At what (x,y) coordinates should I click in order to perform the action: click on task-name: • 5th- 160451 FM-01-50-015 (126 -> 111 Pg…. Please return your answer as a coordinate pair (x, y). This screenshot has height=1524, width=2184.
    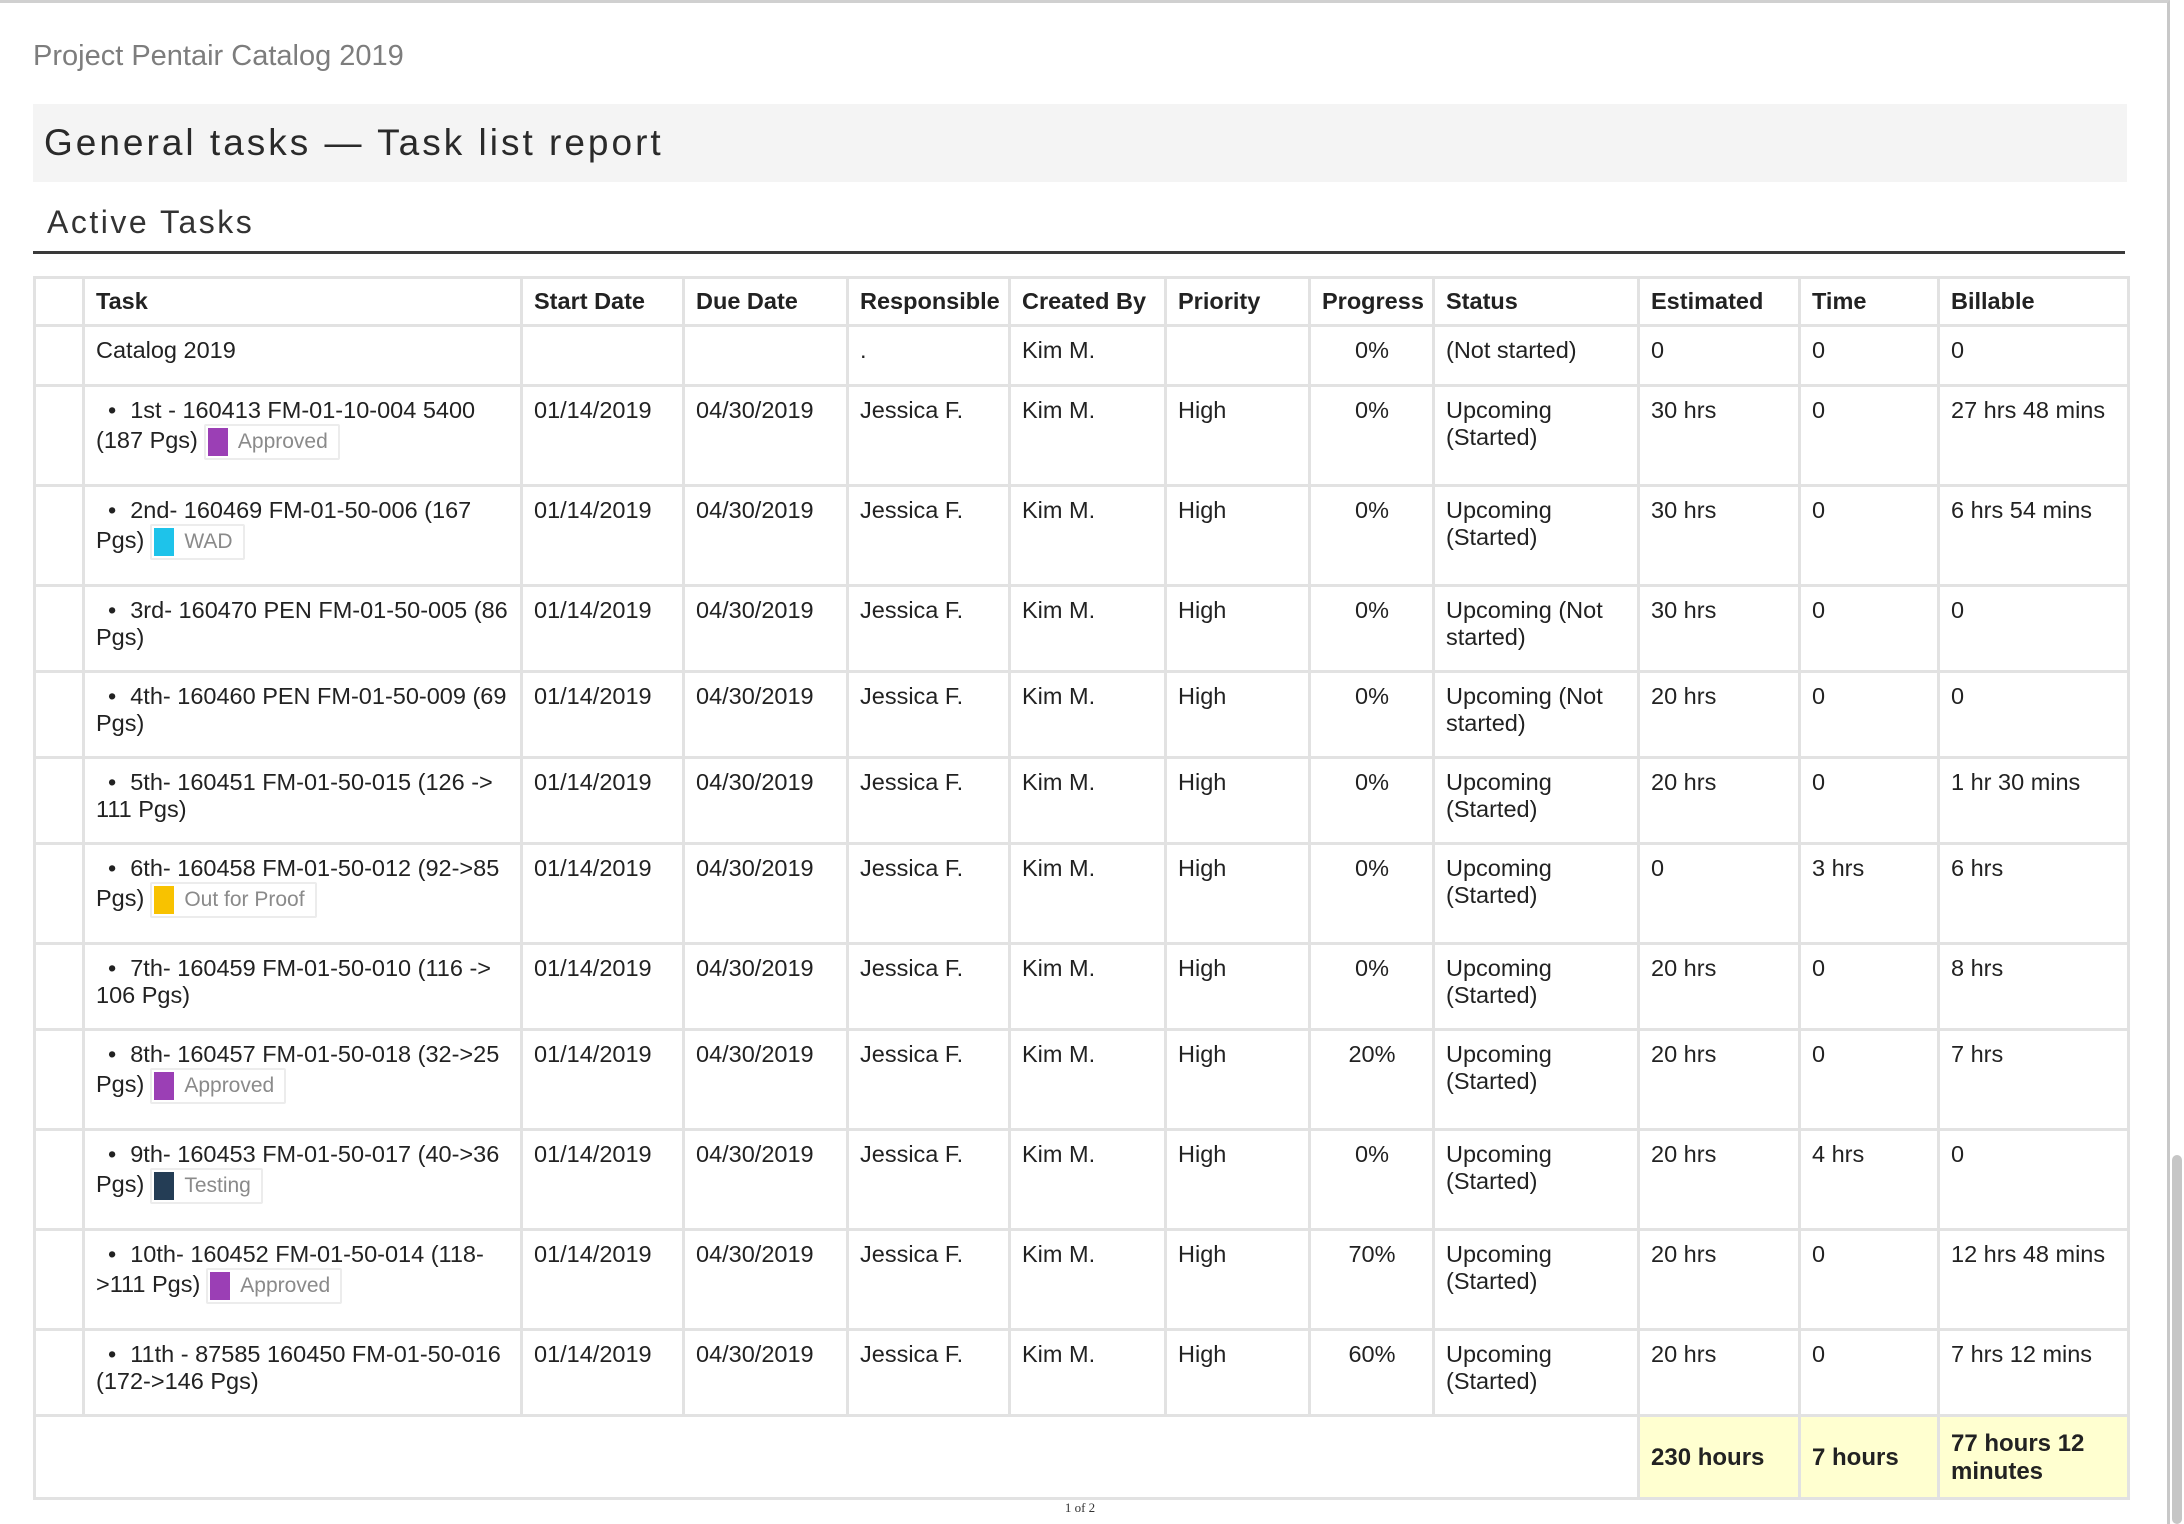
    Looking at the image, I should click on (302, 801).